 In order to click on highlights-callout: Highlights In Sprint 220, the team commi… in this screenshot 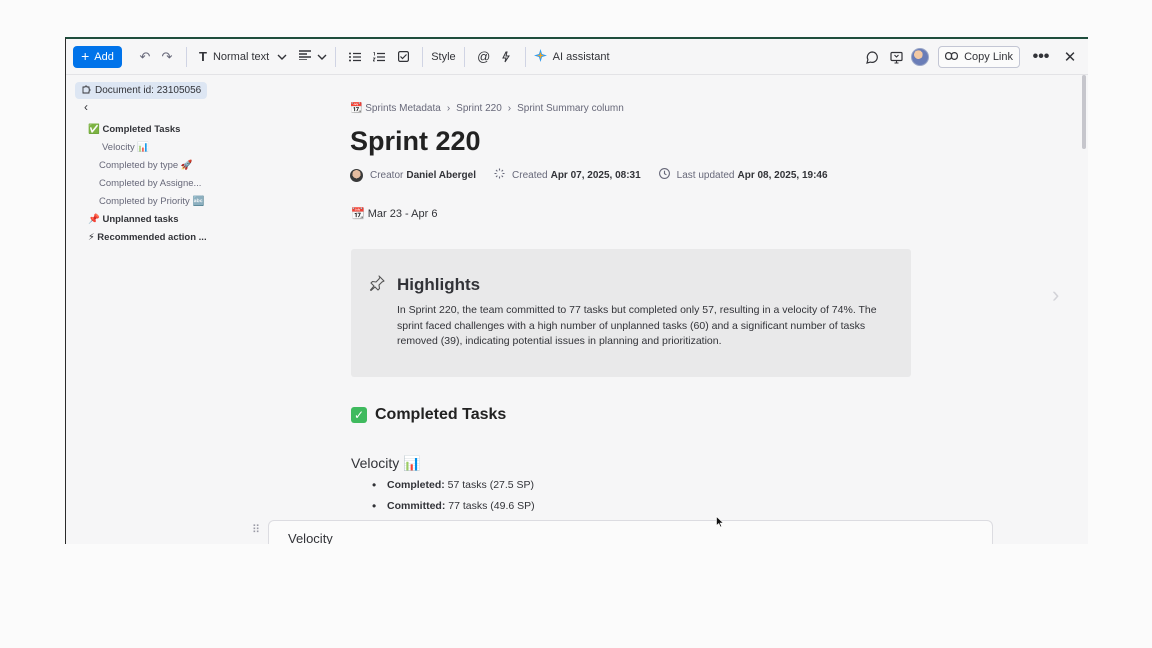, I will do `click(631, 313)`.